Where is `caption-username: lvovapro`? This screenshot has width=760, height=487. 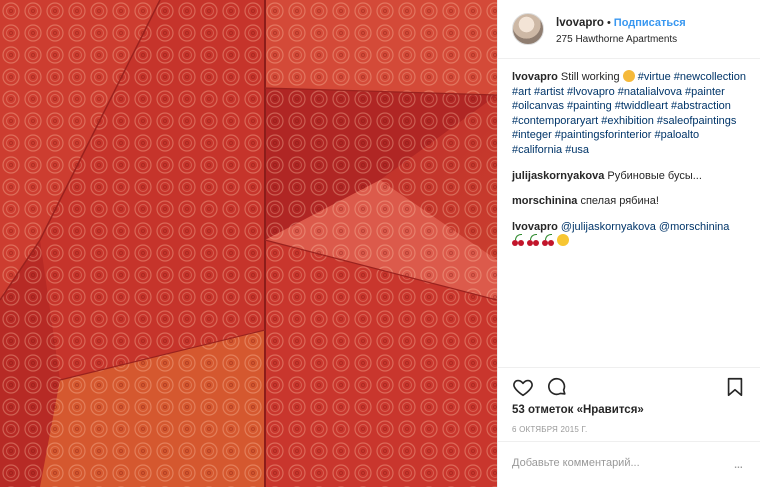
caption-username: lvovapro is located at coordinates (535, 77).